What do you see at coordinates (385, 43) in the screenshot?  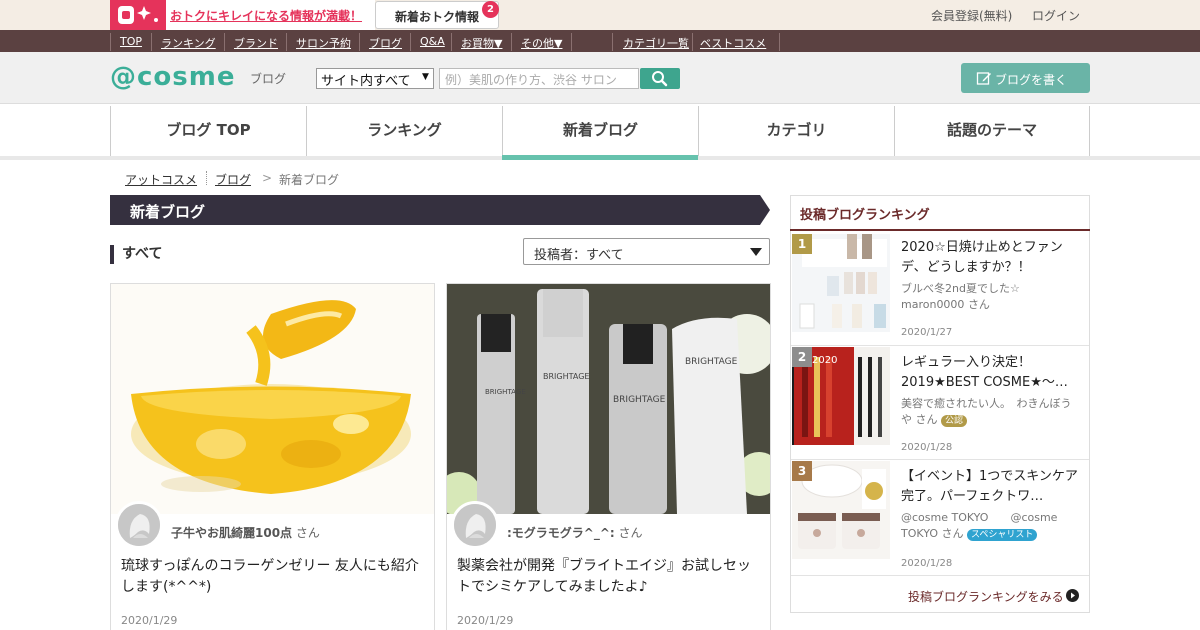 I see `nav-blog: ブログ` at bounding box center [385, 43].